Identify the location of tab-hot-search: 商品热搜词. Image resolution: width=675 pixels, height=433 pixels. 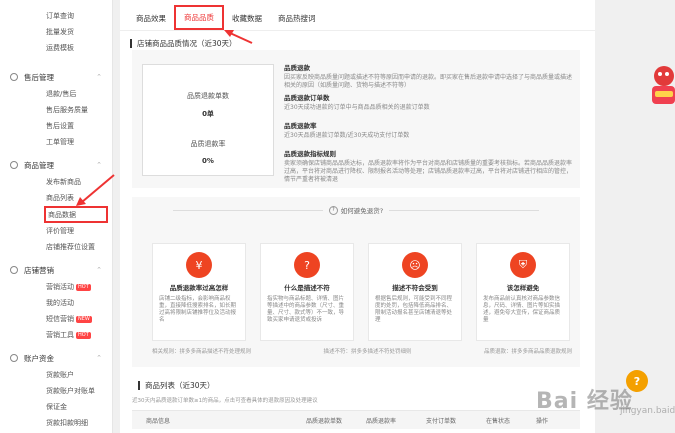
(297, 21).